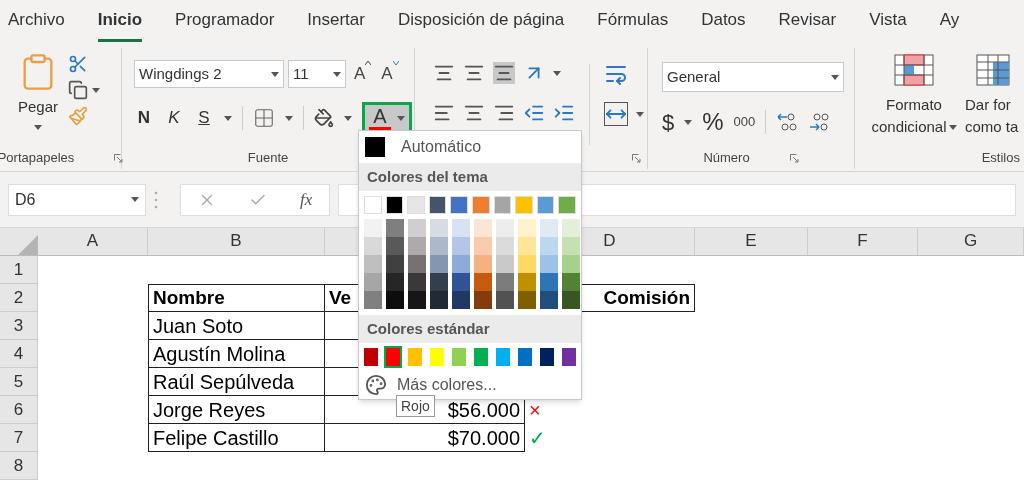 The height and width of the screenshot is (483, 1024). What do you see at coordinates (744, 122) in the screenshot?
I see `thousands-button: 000` at bounding box center [744, 122].